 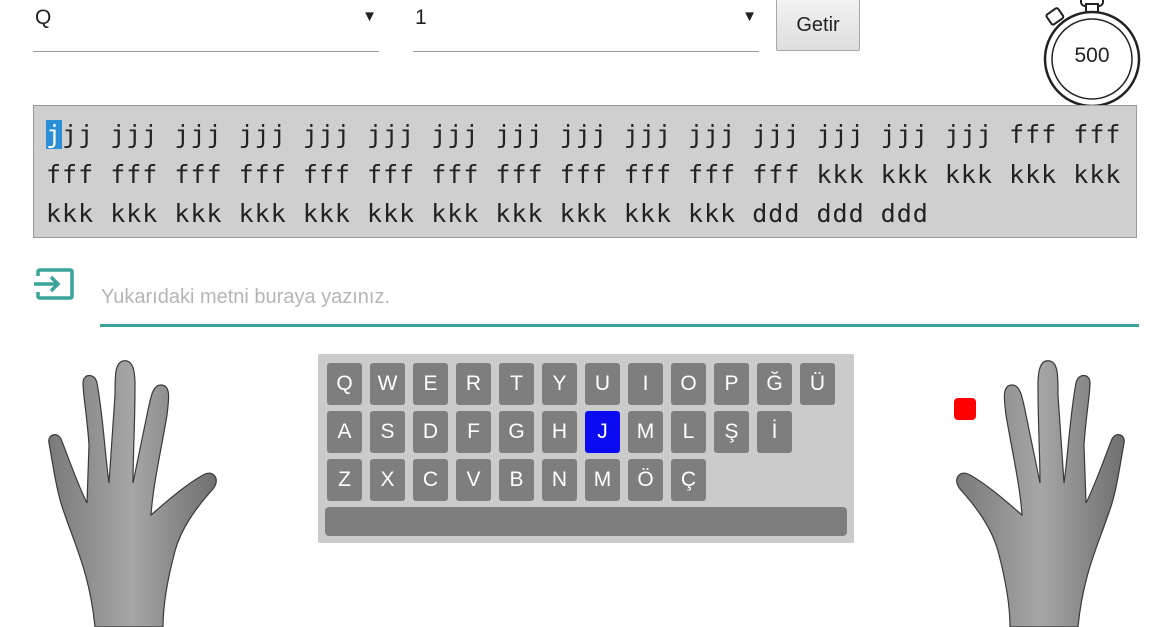 I want to click on key-u: U, so click(x=602, y=384).